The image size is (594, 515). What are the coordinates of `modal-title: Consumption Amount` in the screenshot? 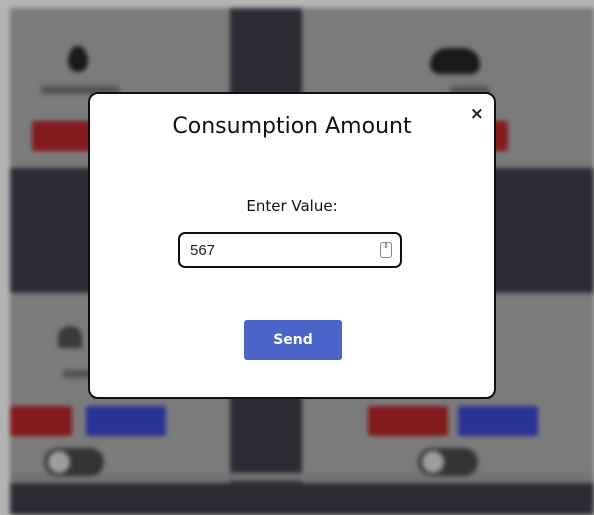 It's located at (292, 126).